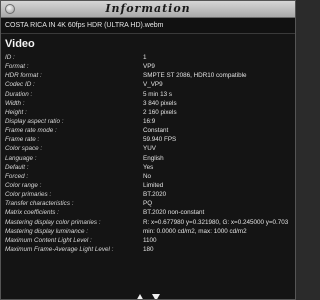  I want to click on info-key: ID :, so click(10, 57).